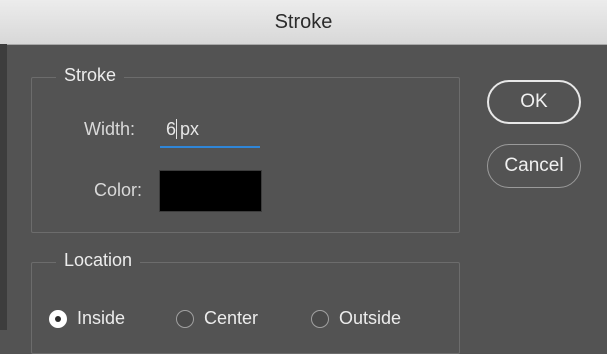 This screenshot has width=607, height=354. I want to click on width-label: Width:, so click(110, 129).